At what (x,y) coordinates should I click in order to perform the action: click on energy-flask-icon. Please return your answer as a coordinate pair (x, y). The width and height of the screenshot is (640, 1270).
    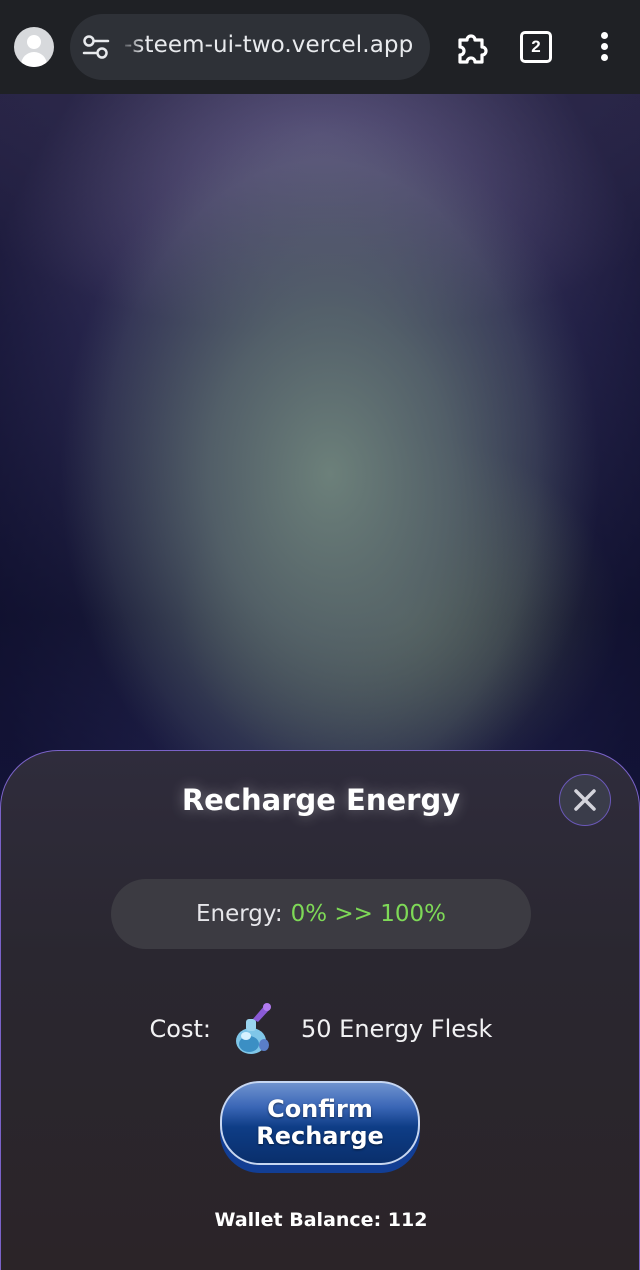
    Looking at the image, I should click on (253, 1028).